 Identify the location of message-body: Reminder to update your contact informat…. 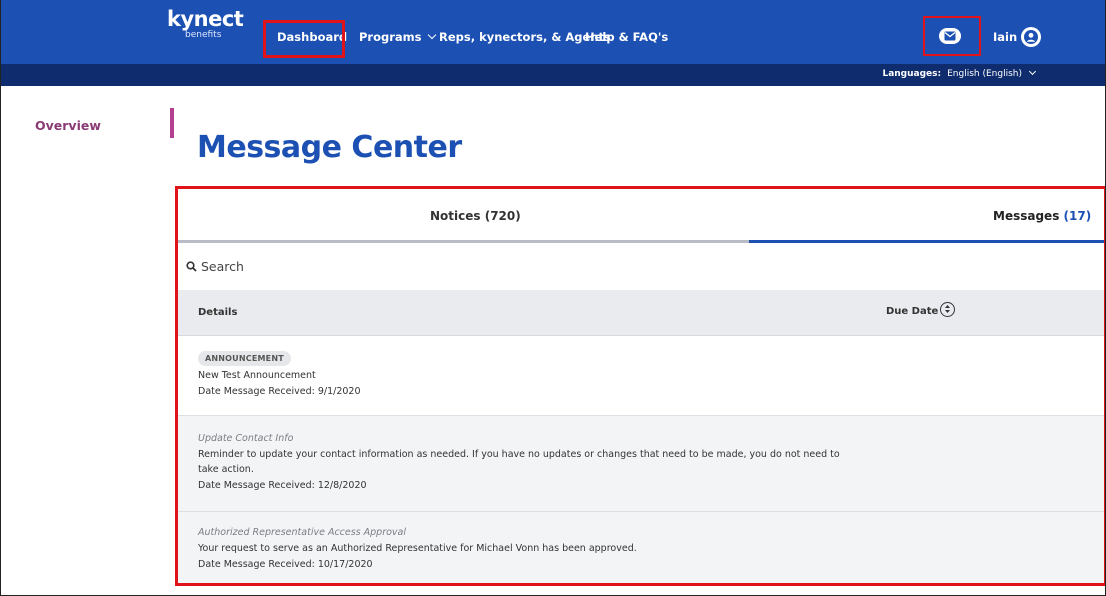
(519, 454).